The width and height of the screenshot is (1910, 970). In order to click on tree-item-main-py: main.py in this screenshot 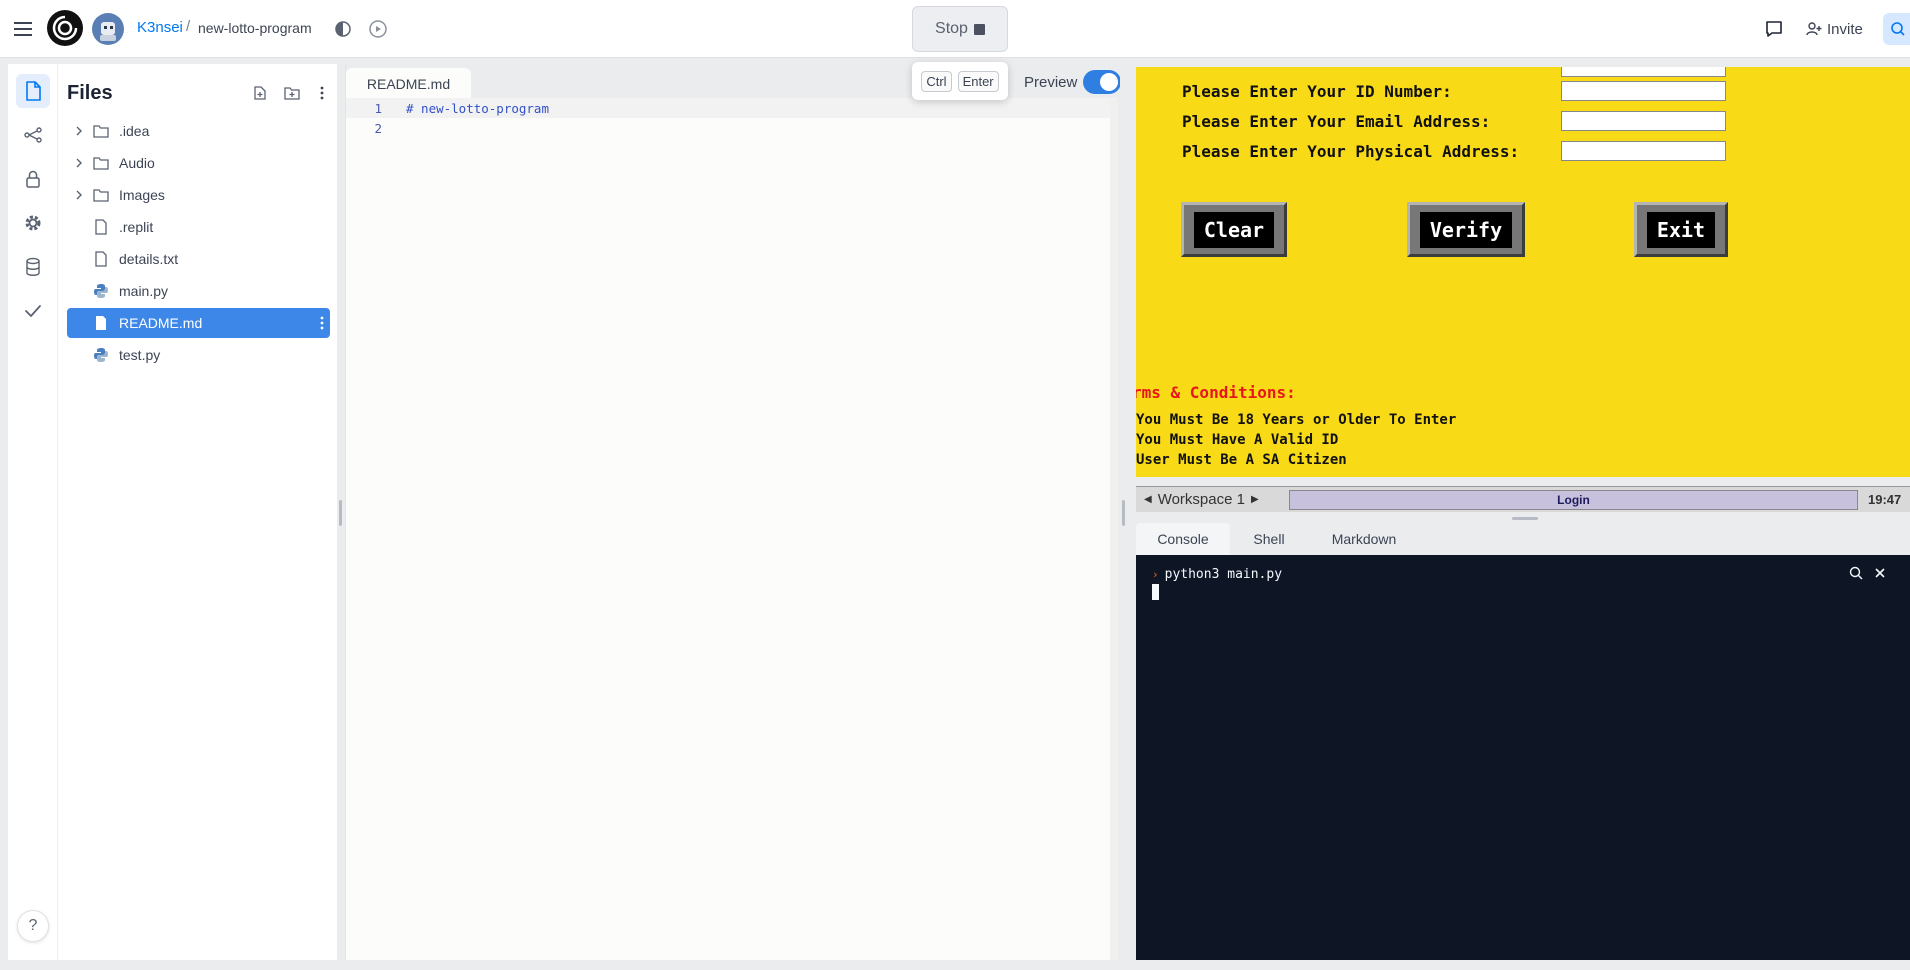, I will do `click(198, 291)`.